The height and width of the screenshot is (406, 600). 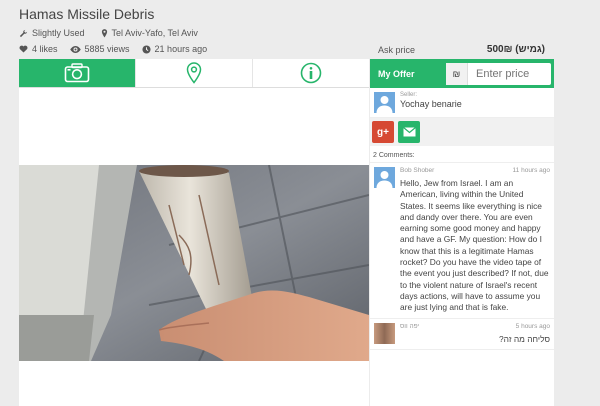 I want to click on comments-count: 2 Comments:, so click(x=462, y=156).